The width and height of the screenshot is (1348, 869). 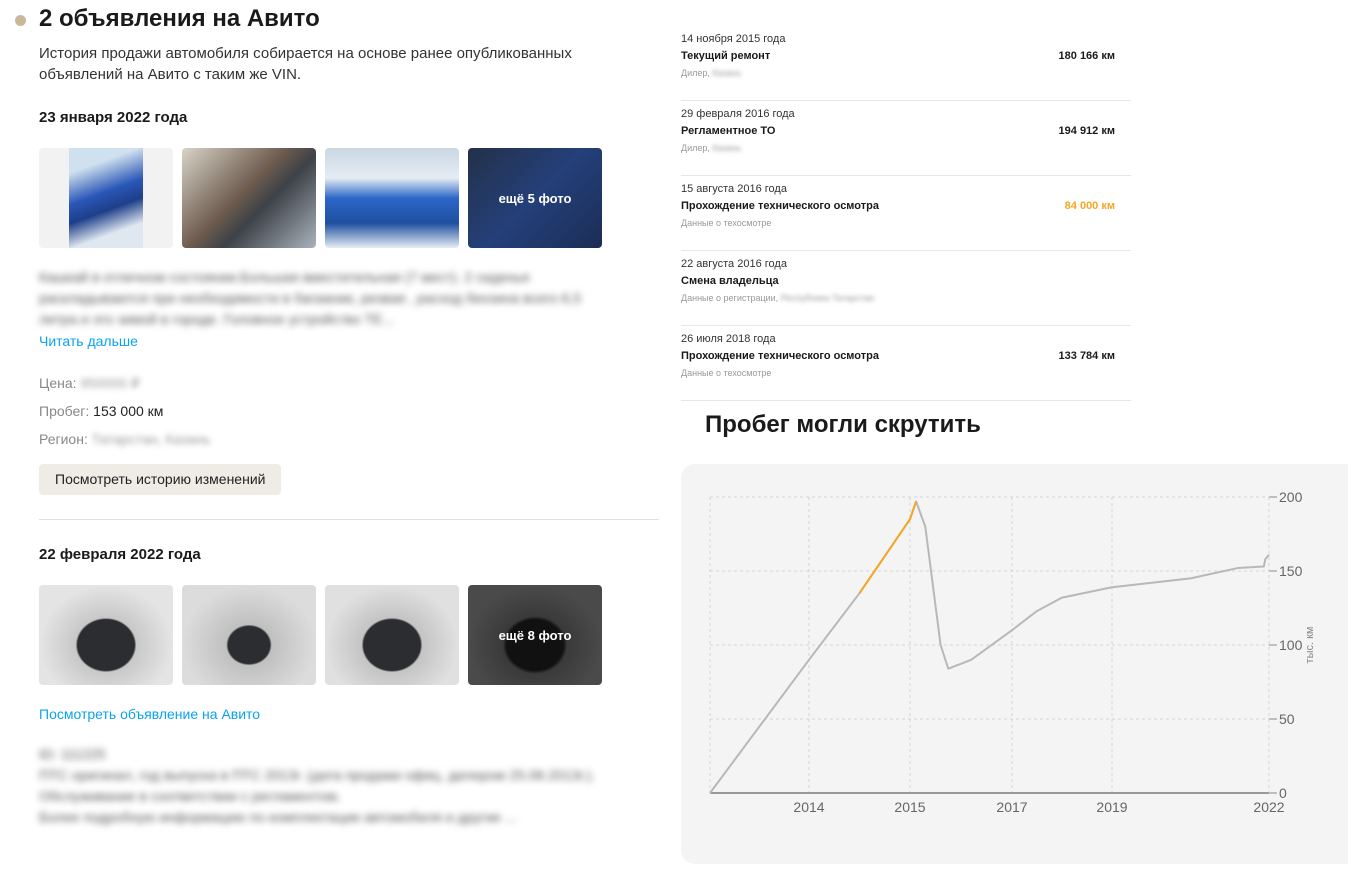 What do you see at coordinates (1086, 56) in the screenshot?
I see `event-mileage: 180 166 км` at bounding box center [1086, 56].